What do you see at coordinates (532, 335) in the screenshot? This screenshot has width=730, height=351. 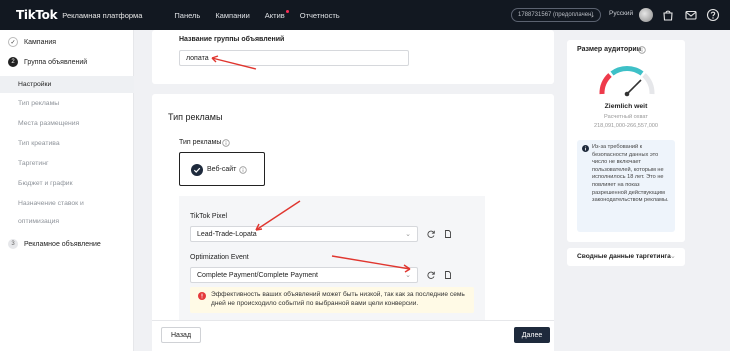 I see `next-button: Далее` at bounding box center [532, 335].